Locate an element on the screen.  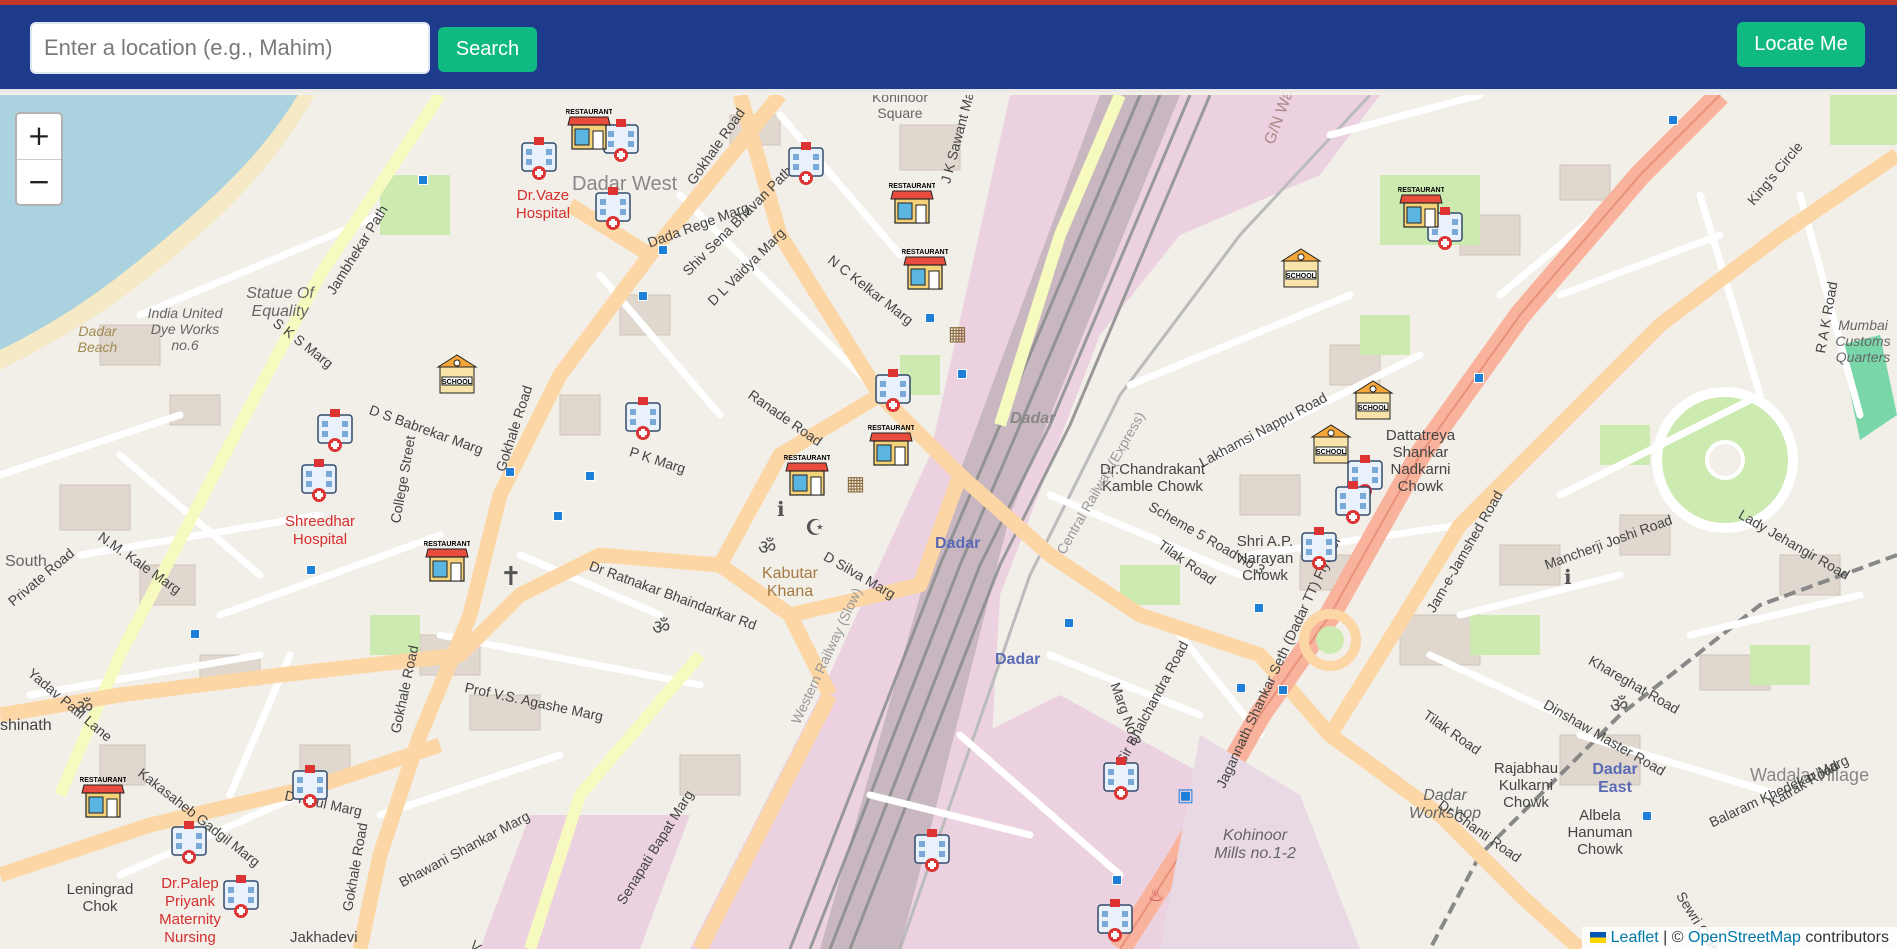
map-label-dadar-beach: Dadar Beach is located at coordinates (97, 339).